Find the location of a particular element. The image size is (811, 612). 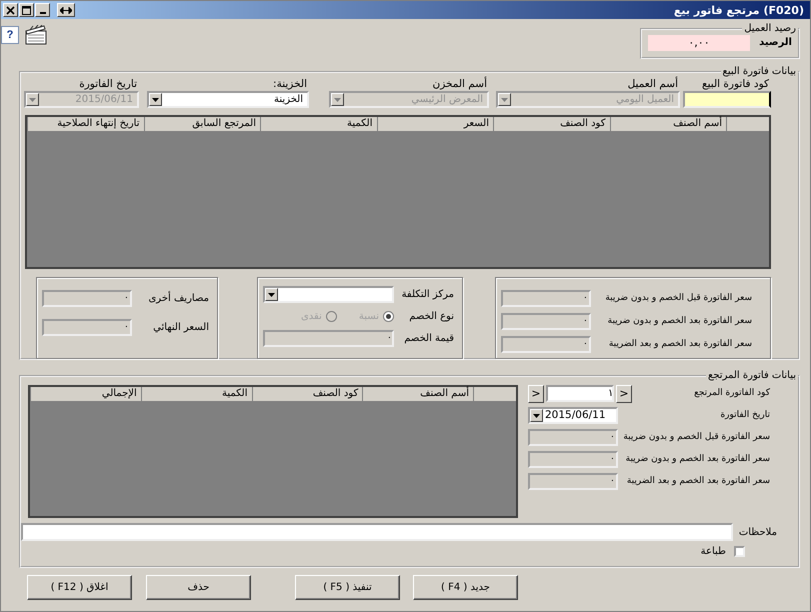

clapperboard-icon is located at coordinates (36, 35).